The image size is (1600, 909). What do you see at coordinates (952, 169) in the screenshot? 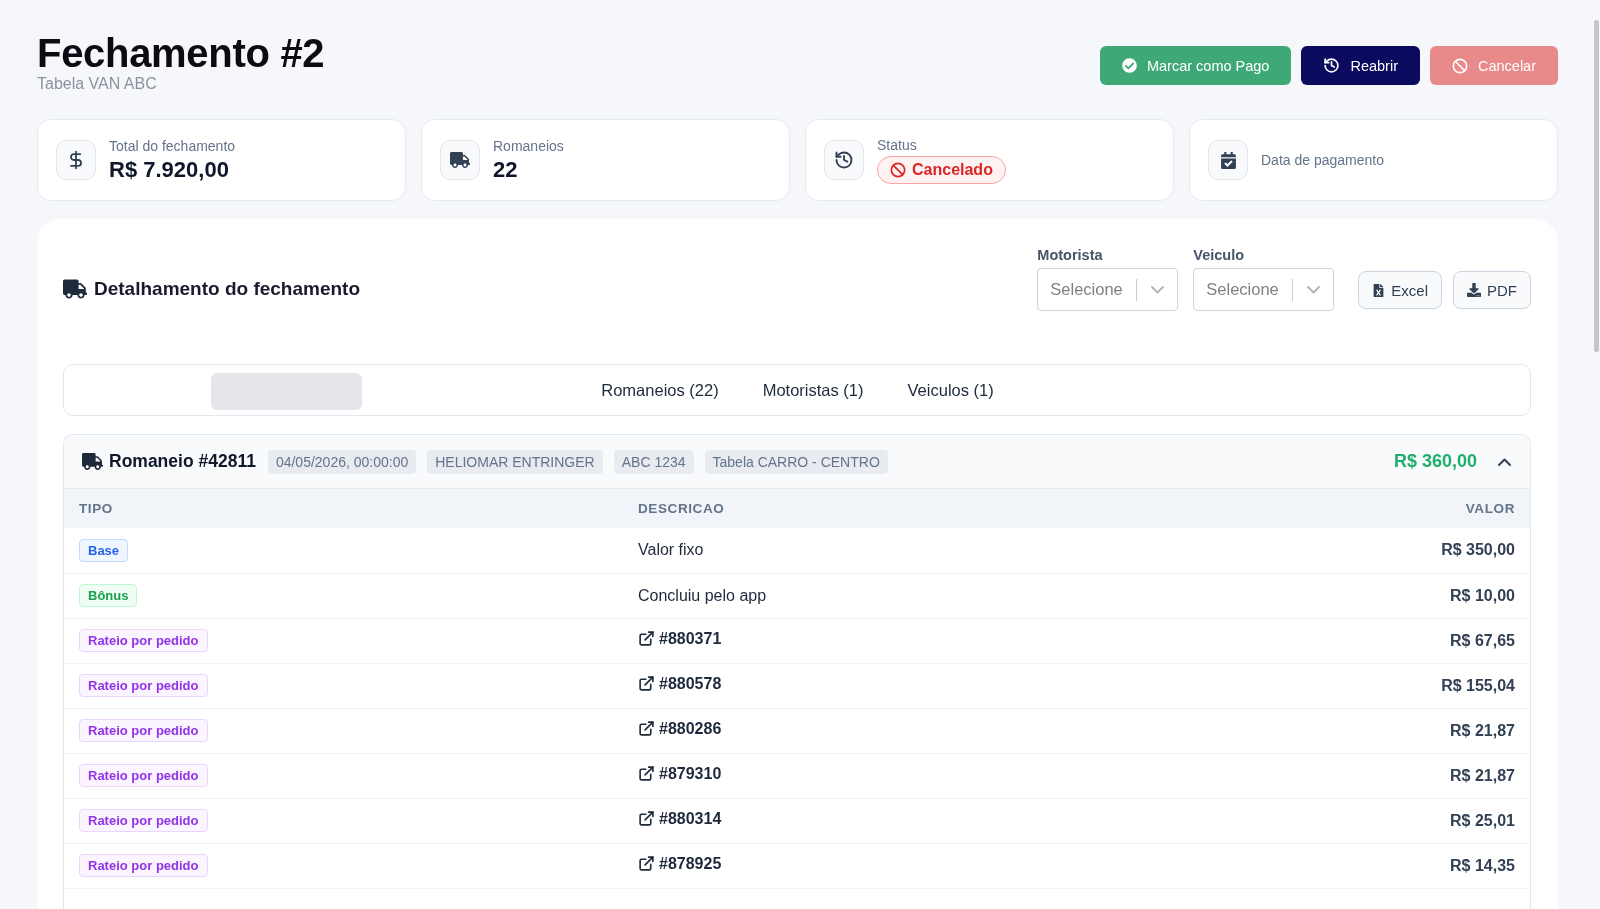
I see `status-text: Cancelado` at bounding box center [952, 169].